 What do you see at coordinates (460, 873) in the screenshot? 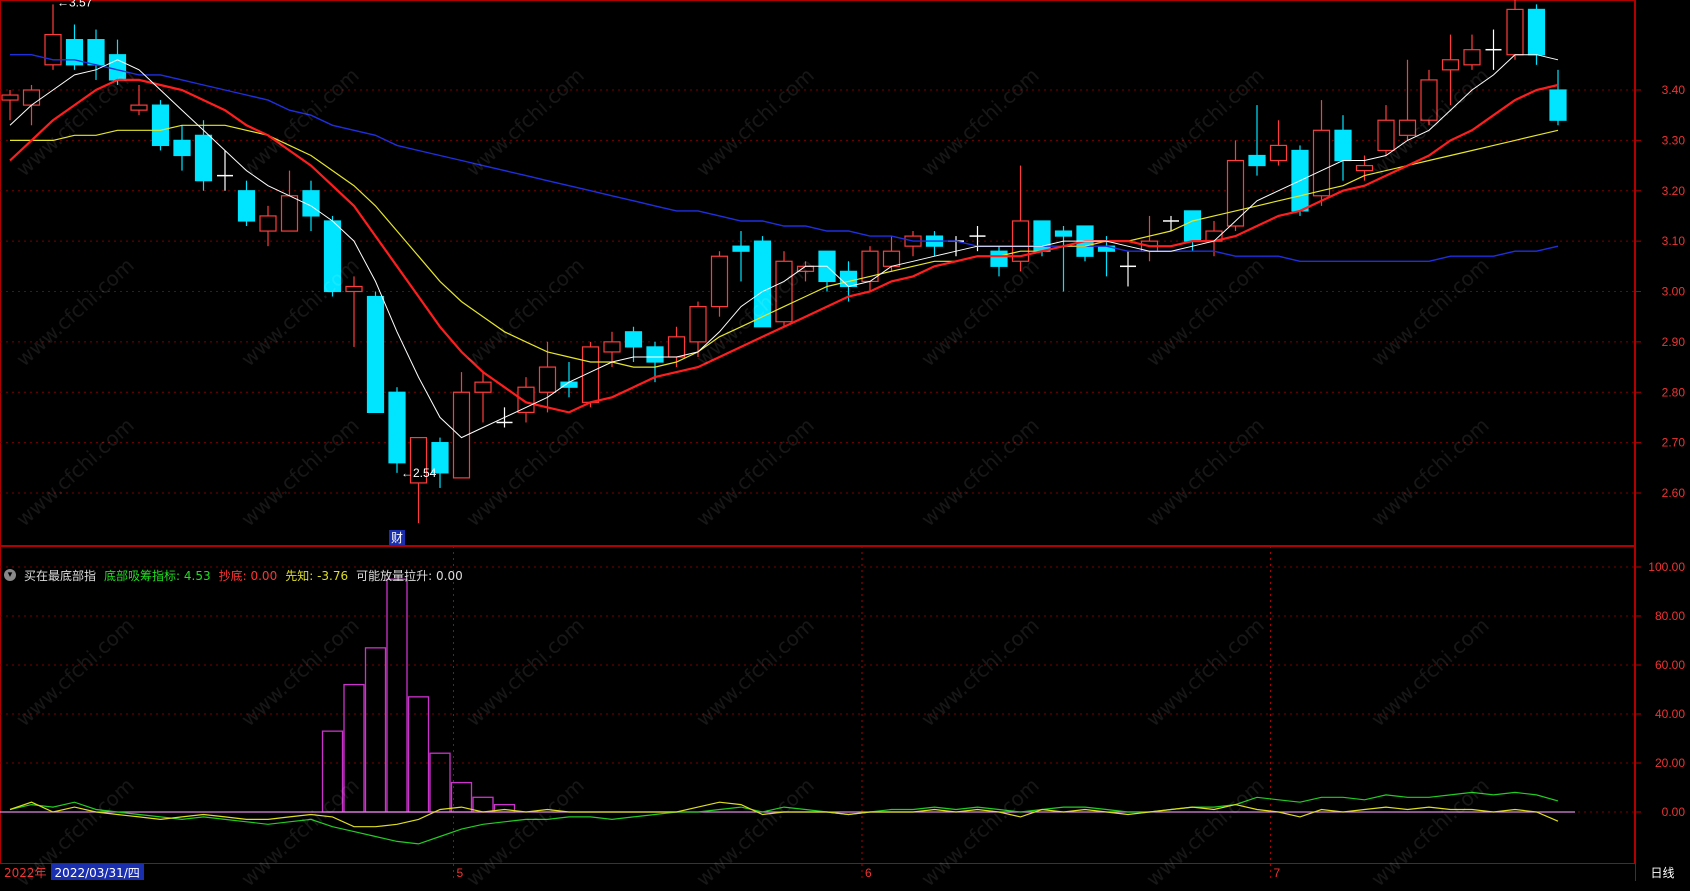
I see `month-tick-label: 5` at bounding box center [460, 873].